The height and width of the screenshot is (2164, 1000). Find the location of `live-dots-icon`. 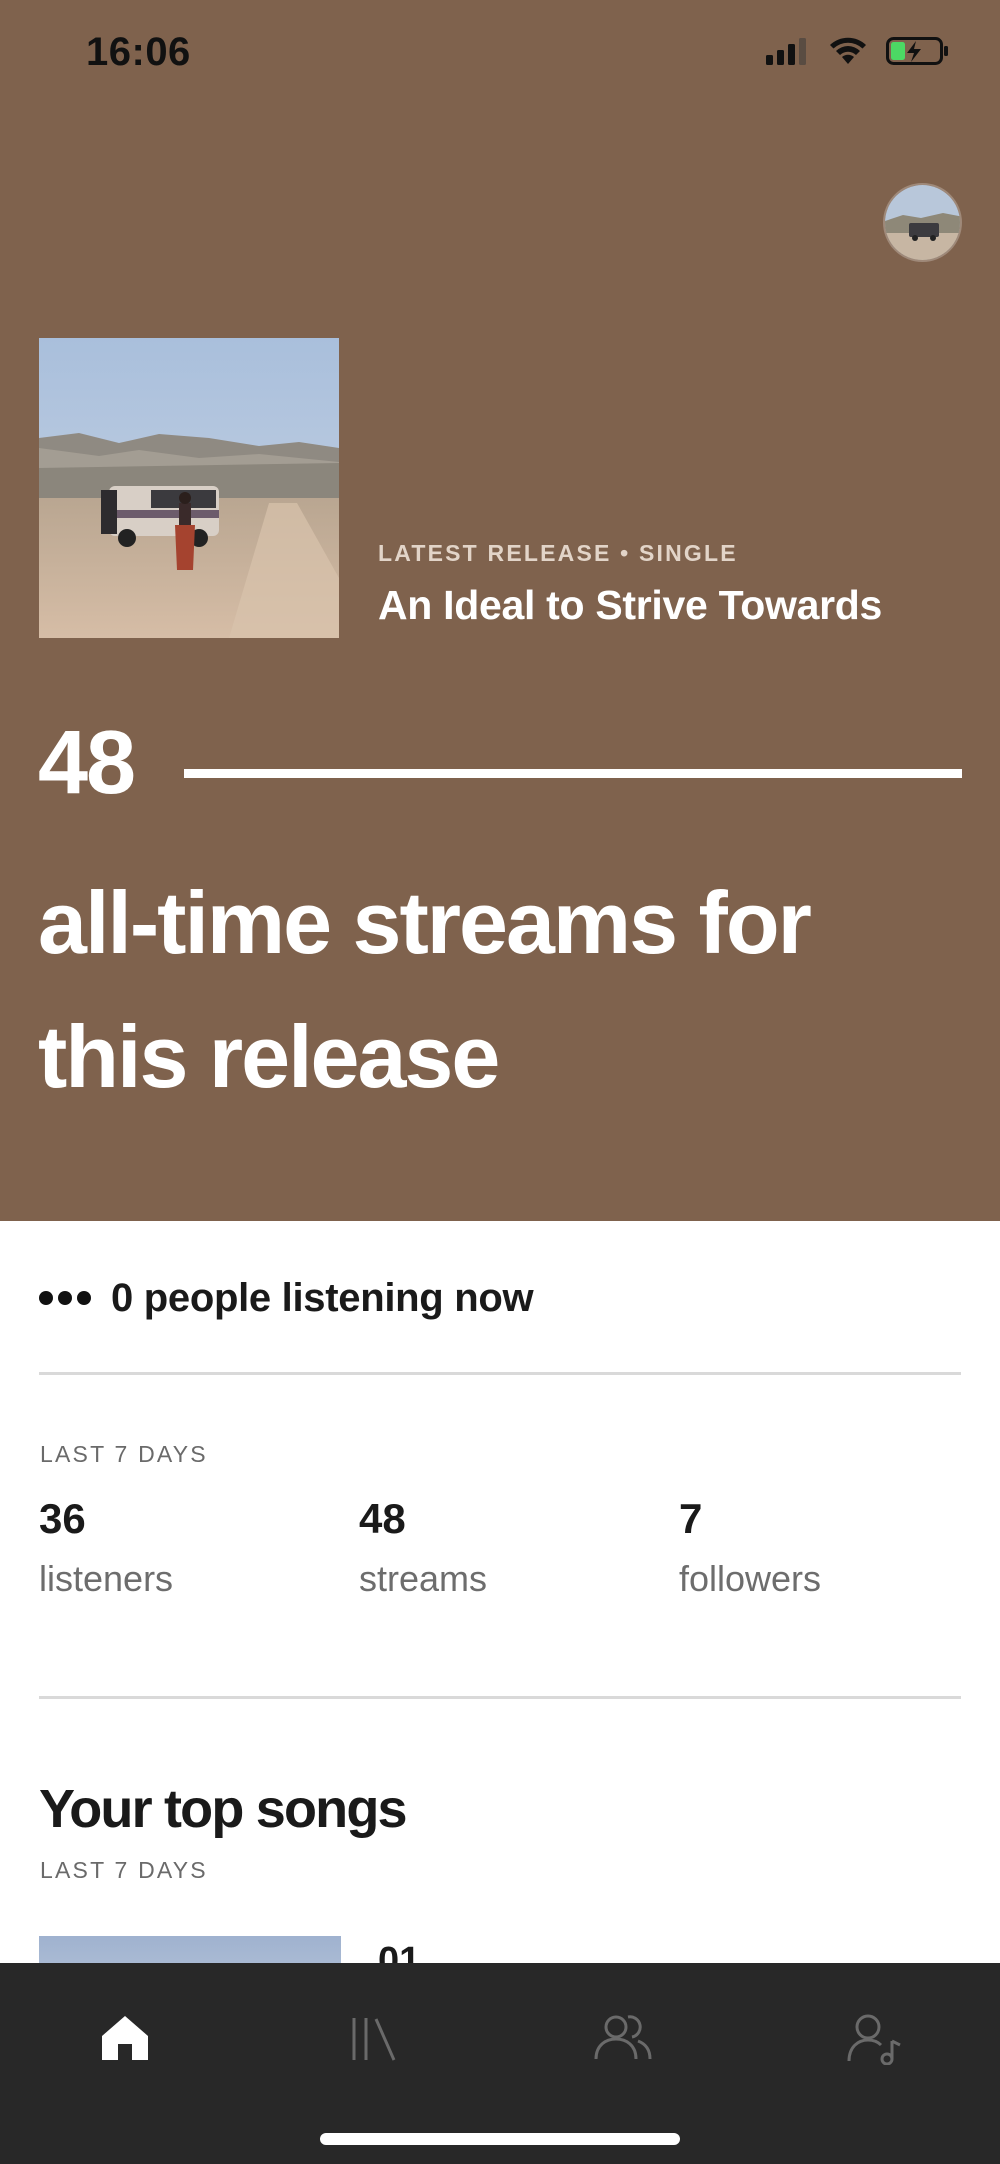

live-dots-icon is located at coordinates (65, 1298).